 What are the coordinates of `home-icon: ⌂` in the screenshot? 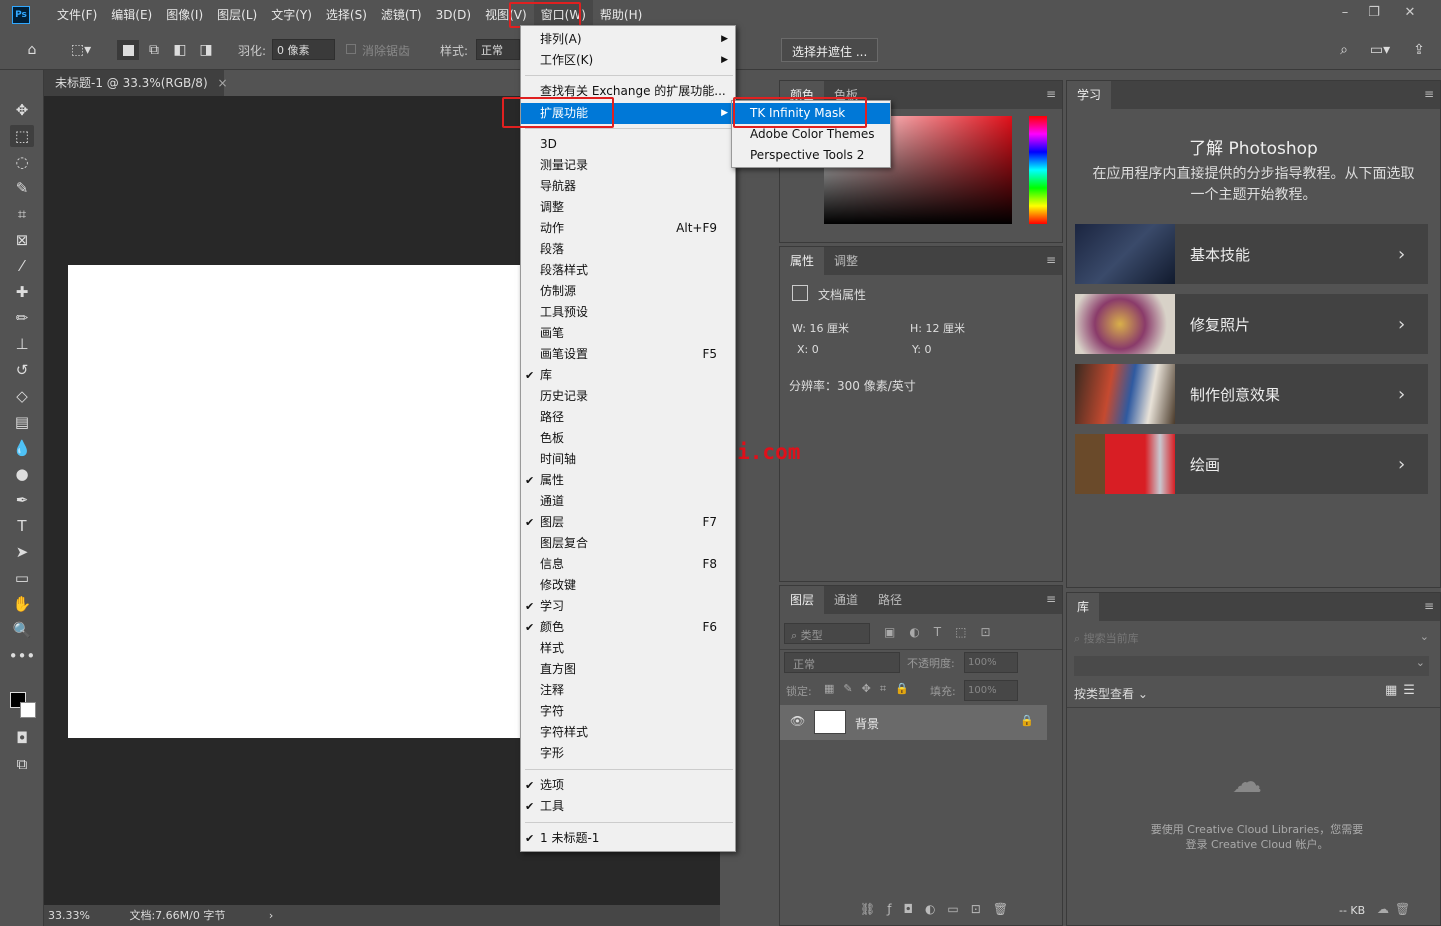 It's located at (32, 50).